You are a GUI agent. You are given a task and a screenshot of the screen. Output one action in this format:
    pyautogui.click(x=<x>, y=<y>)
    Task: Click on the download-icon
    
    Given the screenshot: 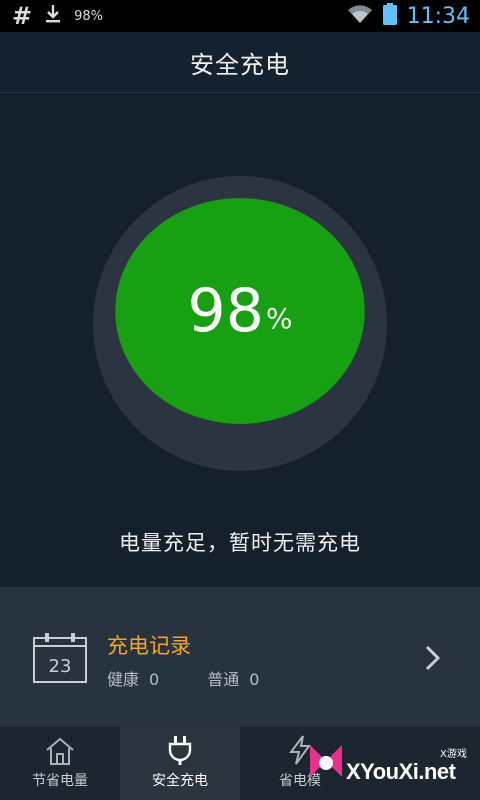 What is the action you would take?
    pyautogui.click(x=53, y=16)
    